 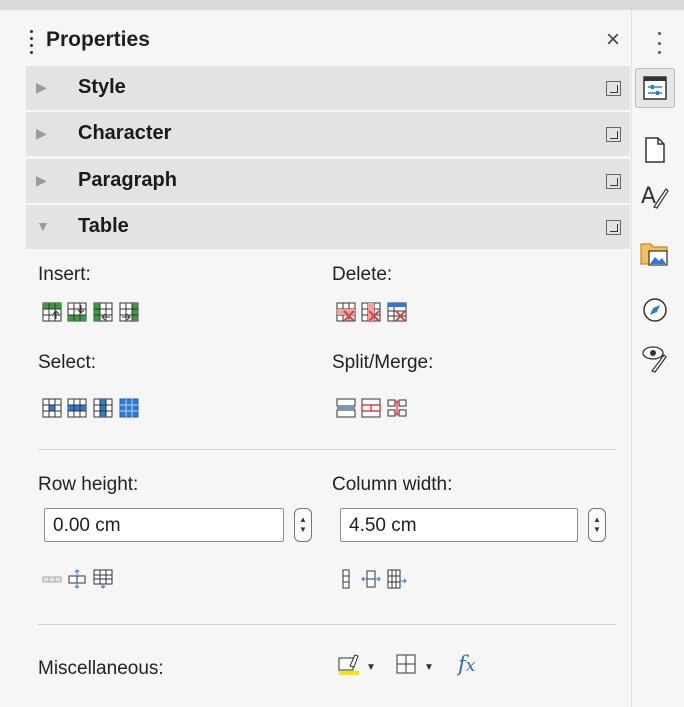 What do you see at coordinates (101, 668) in the screenshot?
I see `miscellaneous-label: Miscellaneous:` at bounding box center [101, 668].